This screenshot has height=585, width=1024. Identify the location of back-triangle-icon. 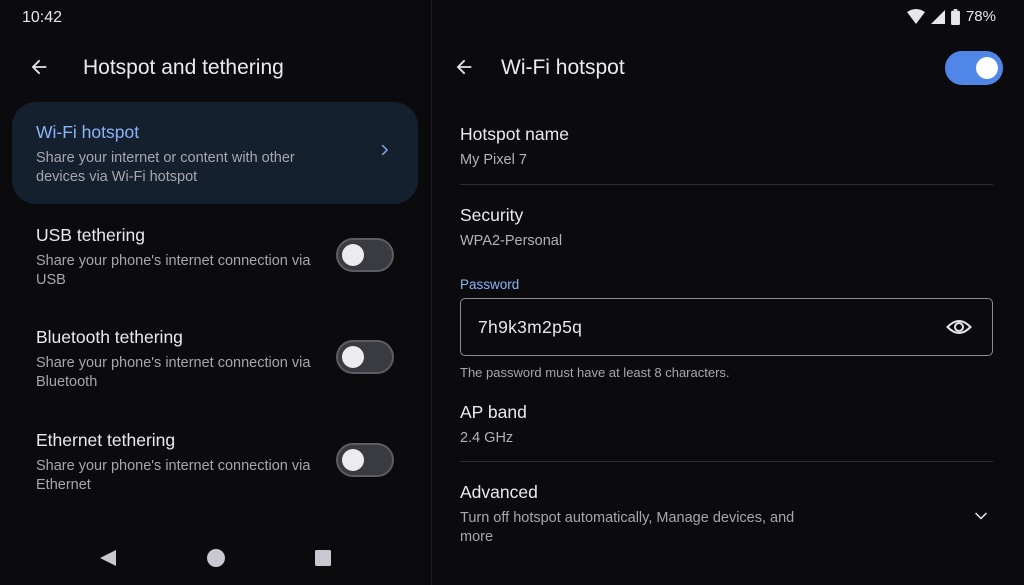
(108, 558).